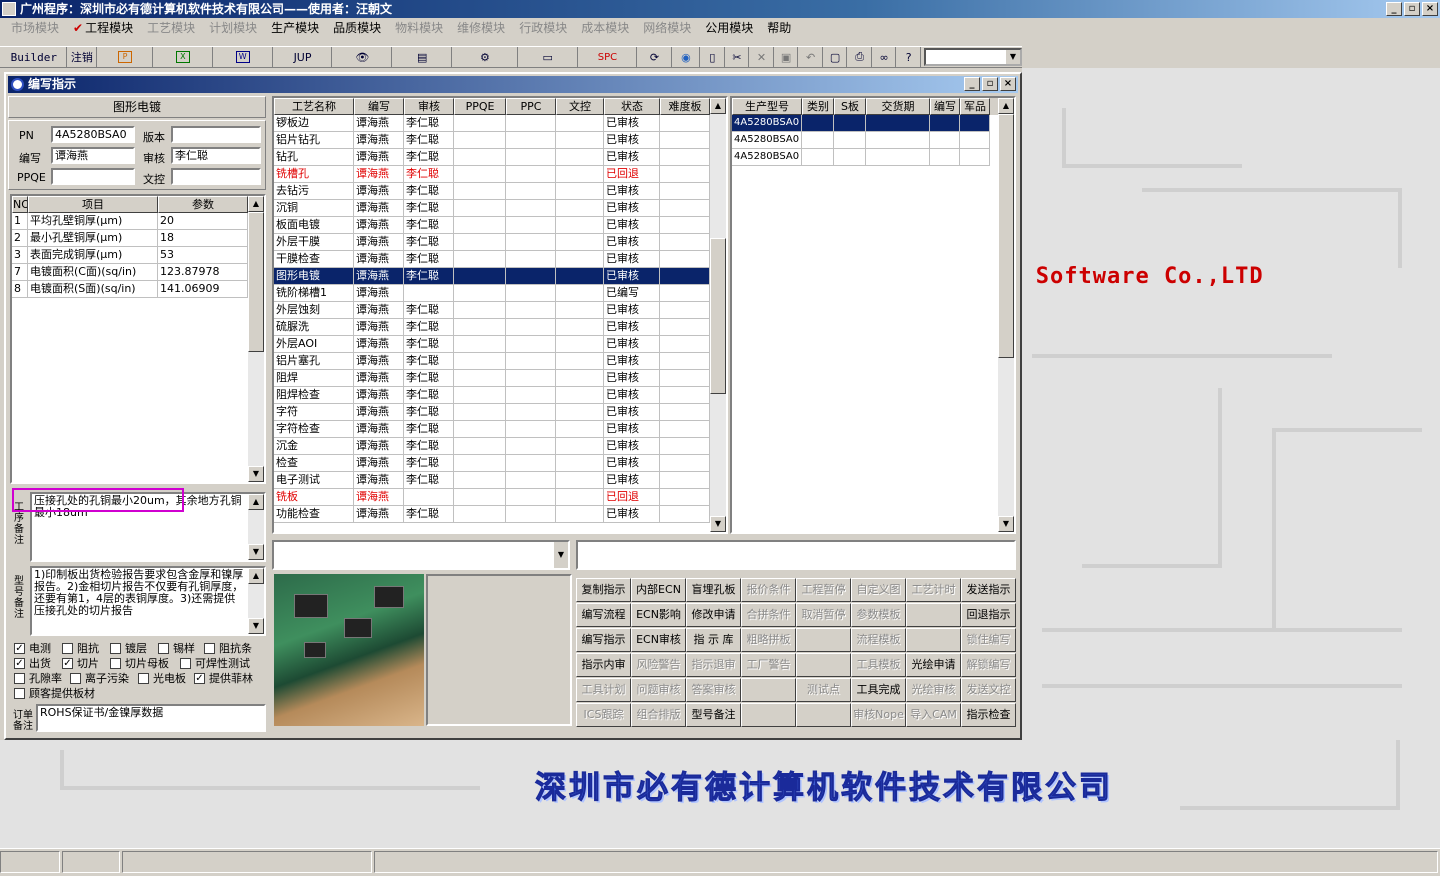 The width and height of the screenshot is (1440, 876). I want to click on checkbox-1: 阻抗, so click(80, 648).